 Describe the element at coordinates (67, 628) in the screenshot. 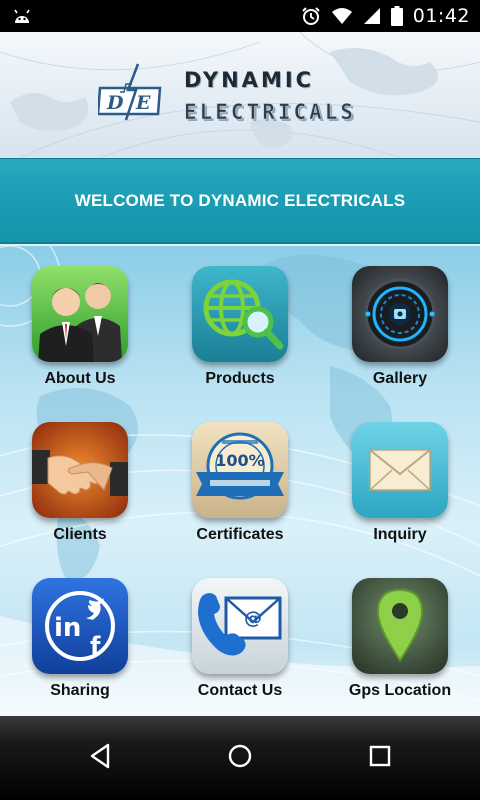

I see `svg-text: in` at that location.